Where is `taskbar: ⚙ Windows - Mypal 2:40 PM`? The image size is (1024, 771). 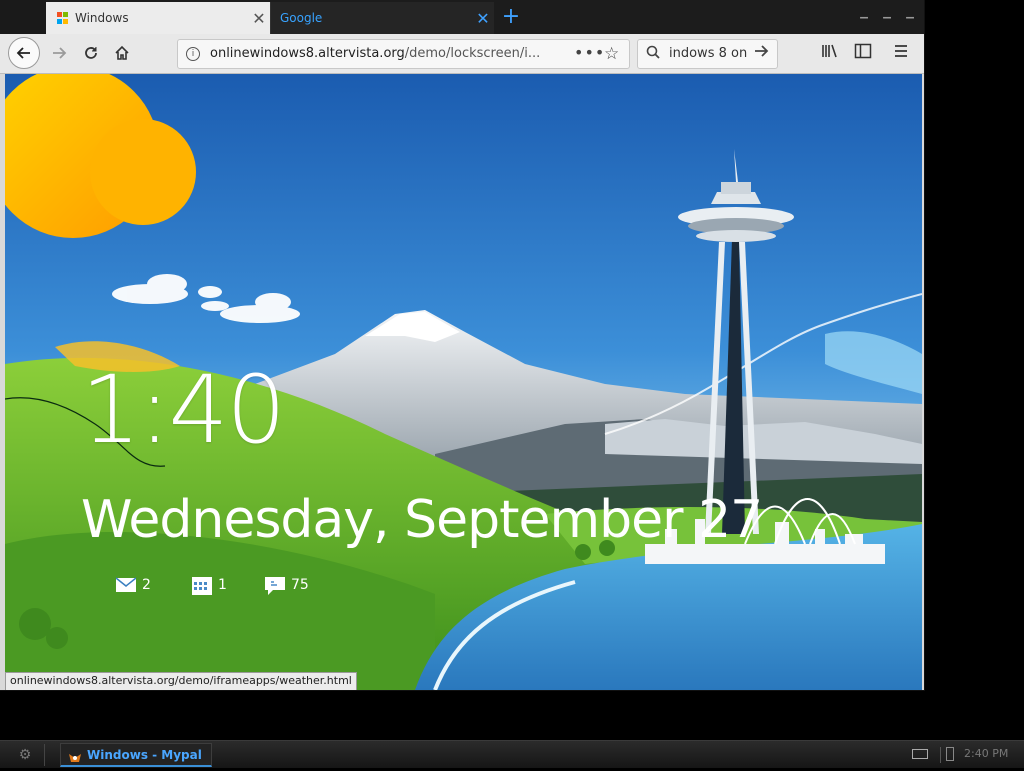 taskbar: ⚙ Windows - Mypal 2:40 PM is located at coordinates (512, 754).